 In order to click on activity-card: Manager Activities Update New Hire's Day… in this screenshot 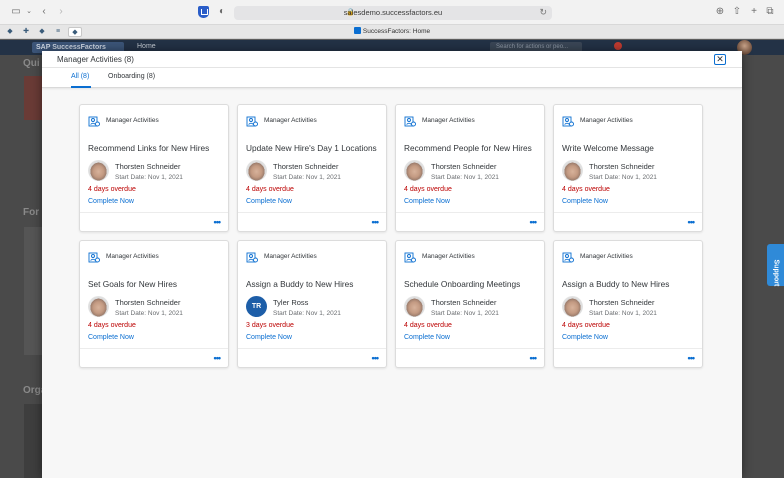, I will do `click(312, 168)`.